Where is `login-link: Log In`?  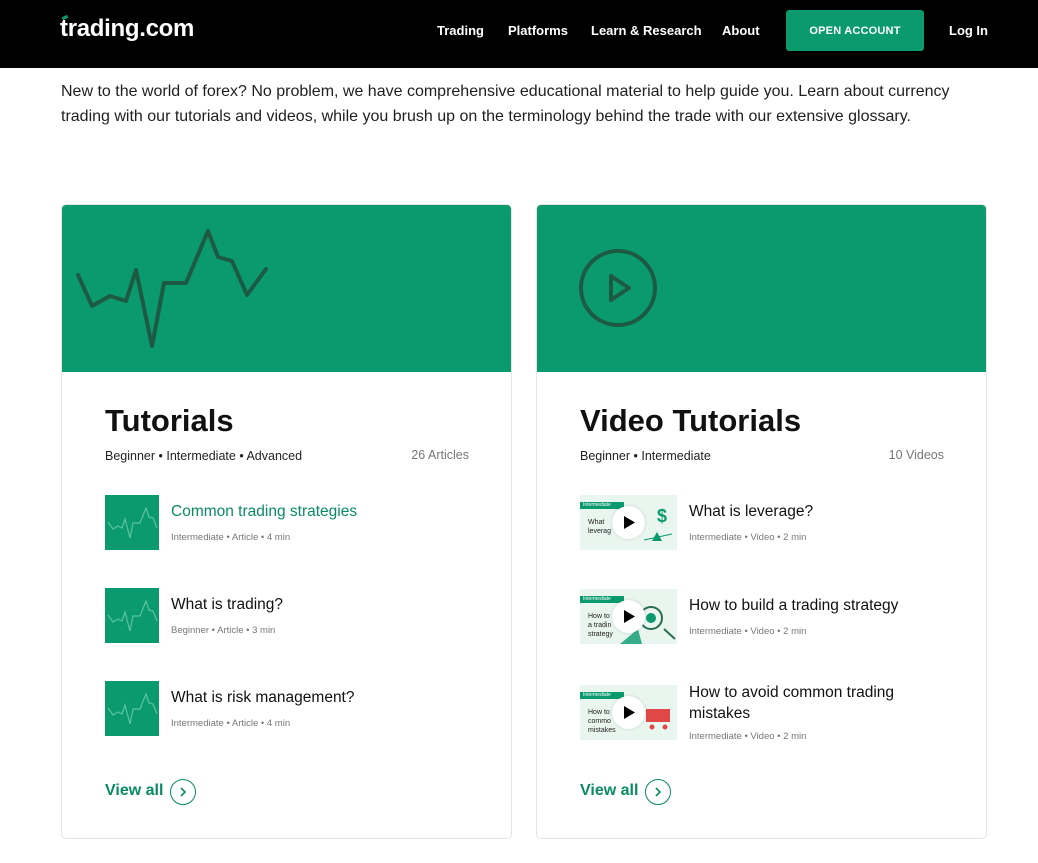
login-link: Log In is located at coordinates (968, 30).